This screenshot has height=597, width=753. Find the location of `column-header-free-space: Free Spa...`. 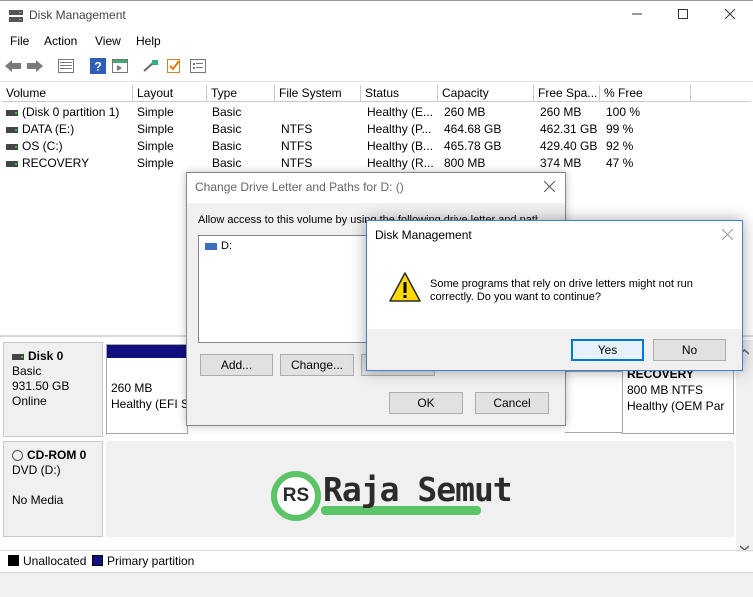

column-header-free-space: Free Spa... is located at coordinates (567, 93).